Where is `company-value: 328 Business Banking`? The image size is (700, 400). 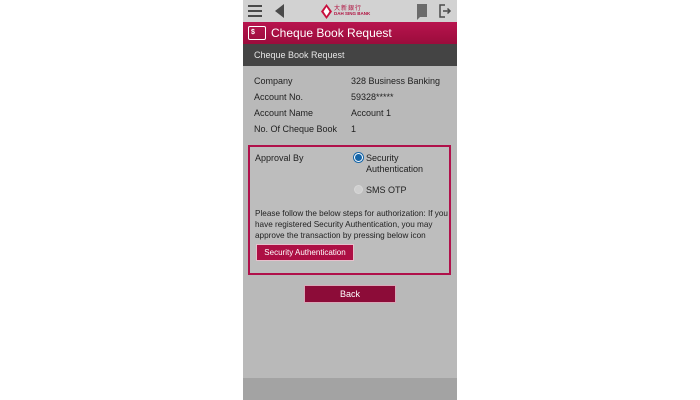
company-value: 328 Business Banking is located at coordinates (396, 81).